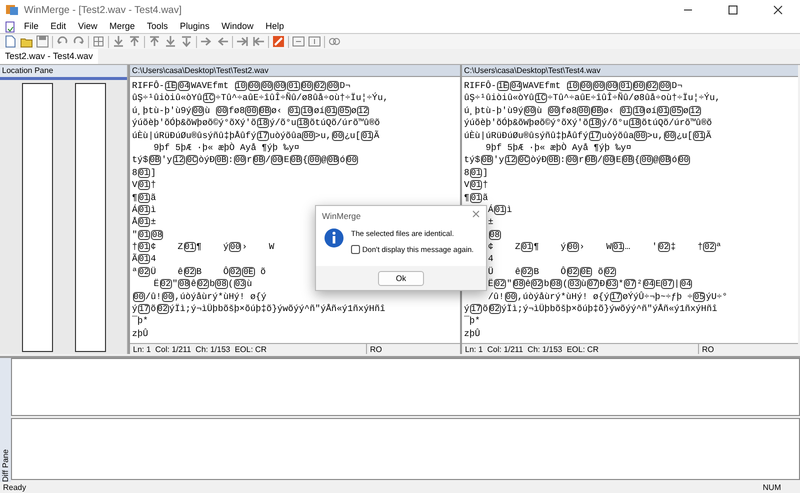  Describe the element at coordinates (31, 27) in the screenshot. I see `menu-item: File` at that location.